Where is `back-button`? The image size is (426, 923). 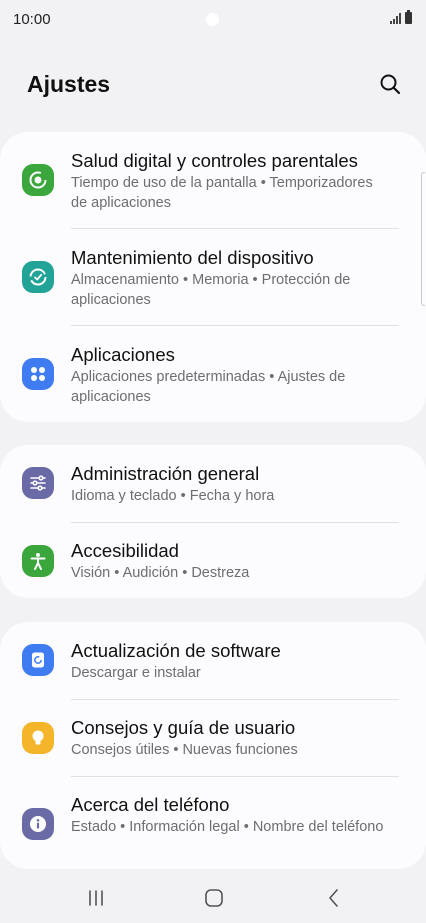 back-button is located at coordinates (334, 898).